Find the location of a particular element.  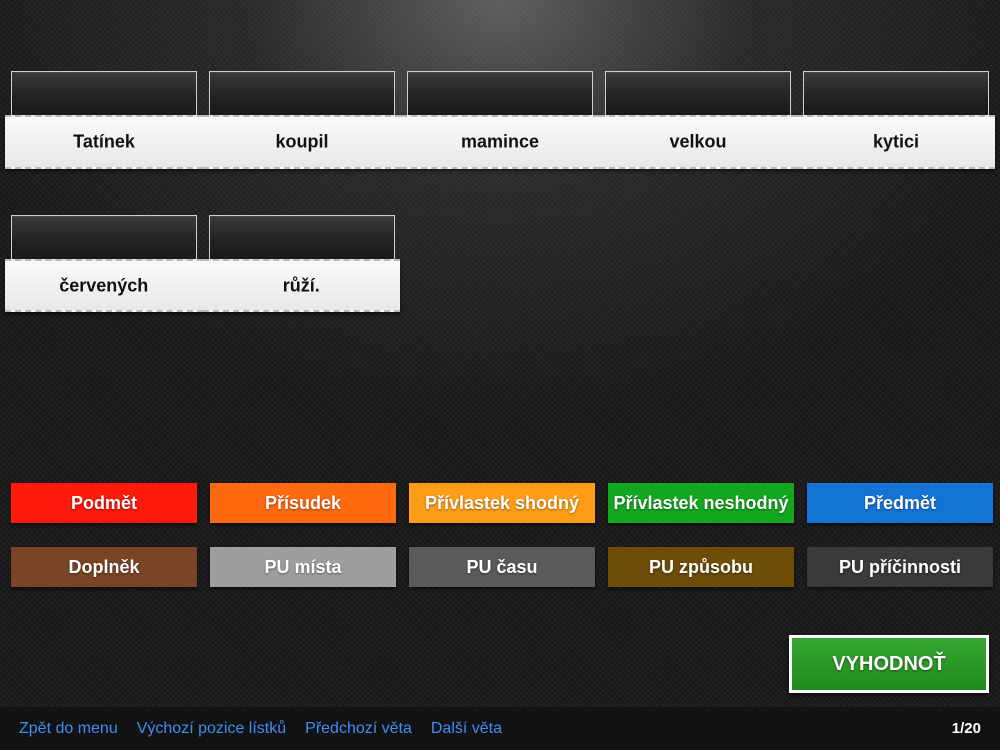

word-text: Tatínek is located at coordinates (104, 141).